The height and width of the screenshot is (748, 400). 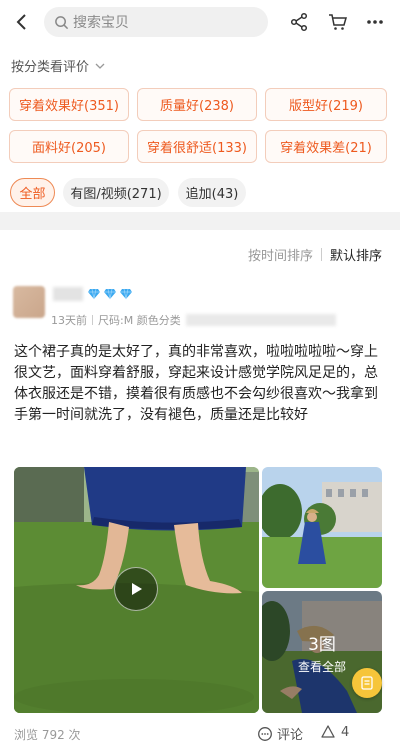 What do you see at coordinates (197, 146) in the screenshot?
I see `tag-comfortable: 穿着很舒适(133)` at bounding box center [197, 146].